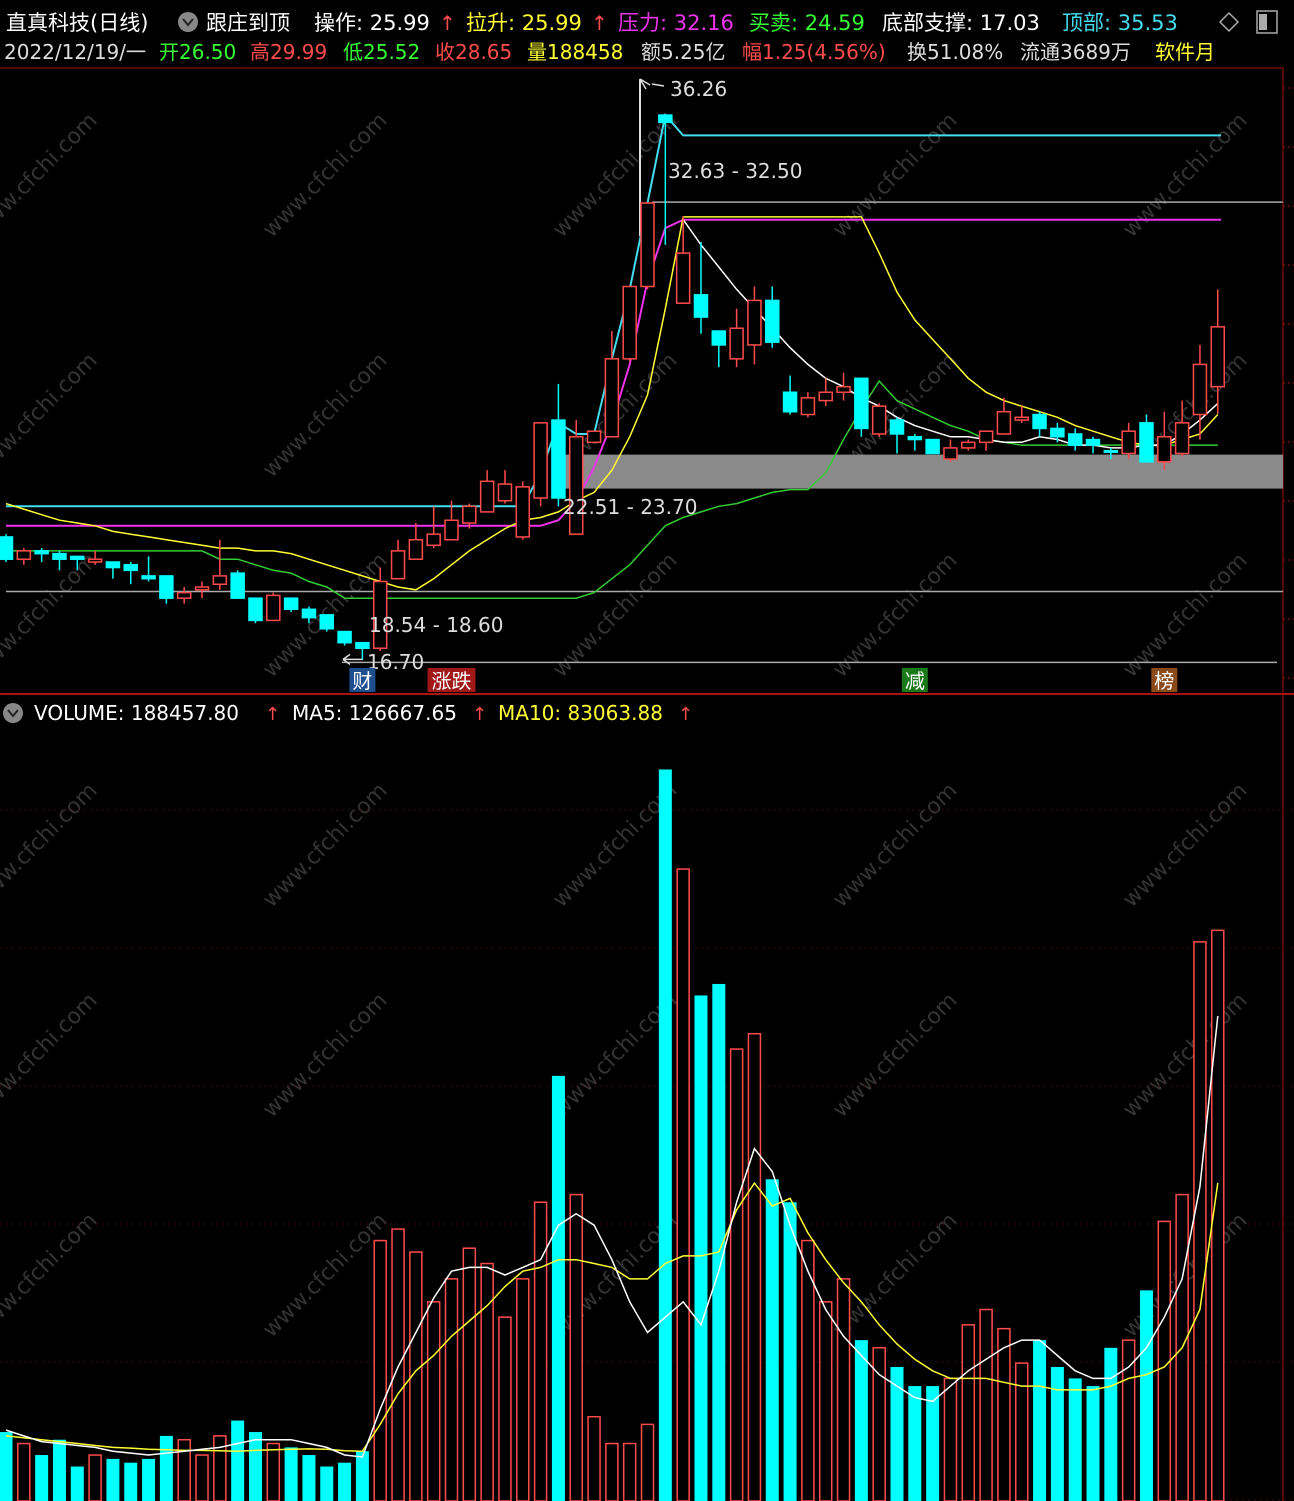 Image resolution: width=1294 pixels, height=1501 pixels. Describe the element at coordinates (77, 23) in the screenshot. I see `stock-title: 直真科技(日线)` at that location.